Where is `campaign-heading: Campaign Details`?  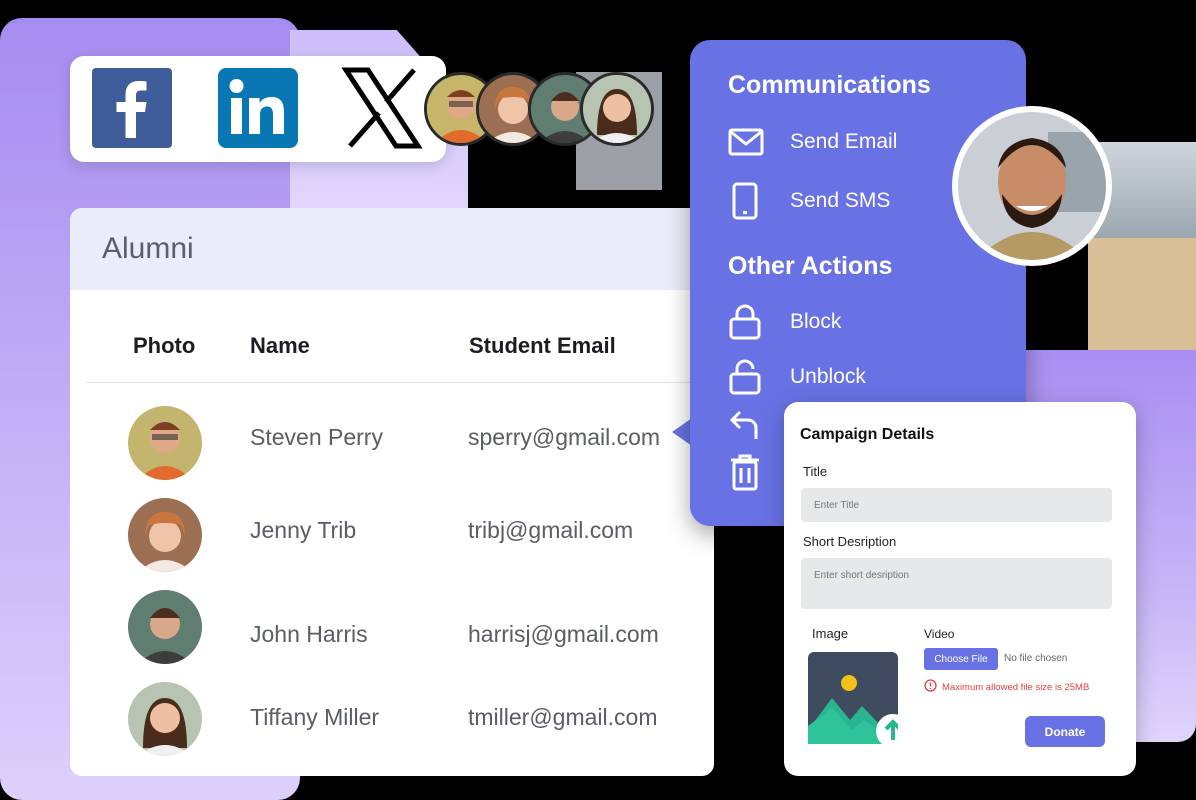
campaign-heading: Campaign Details is located at coordinates (867, 434).